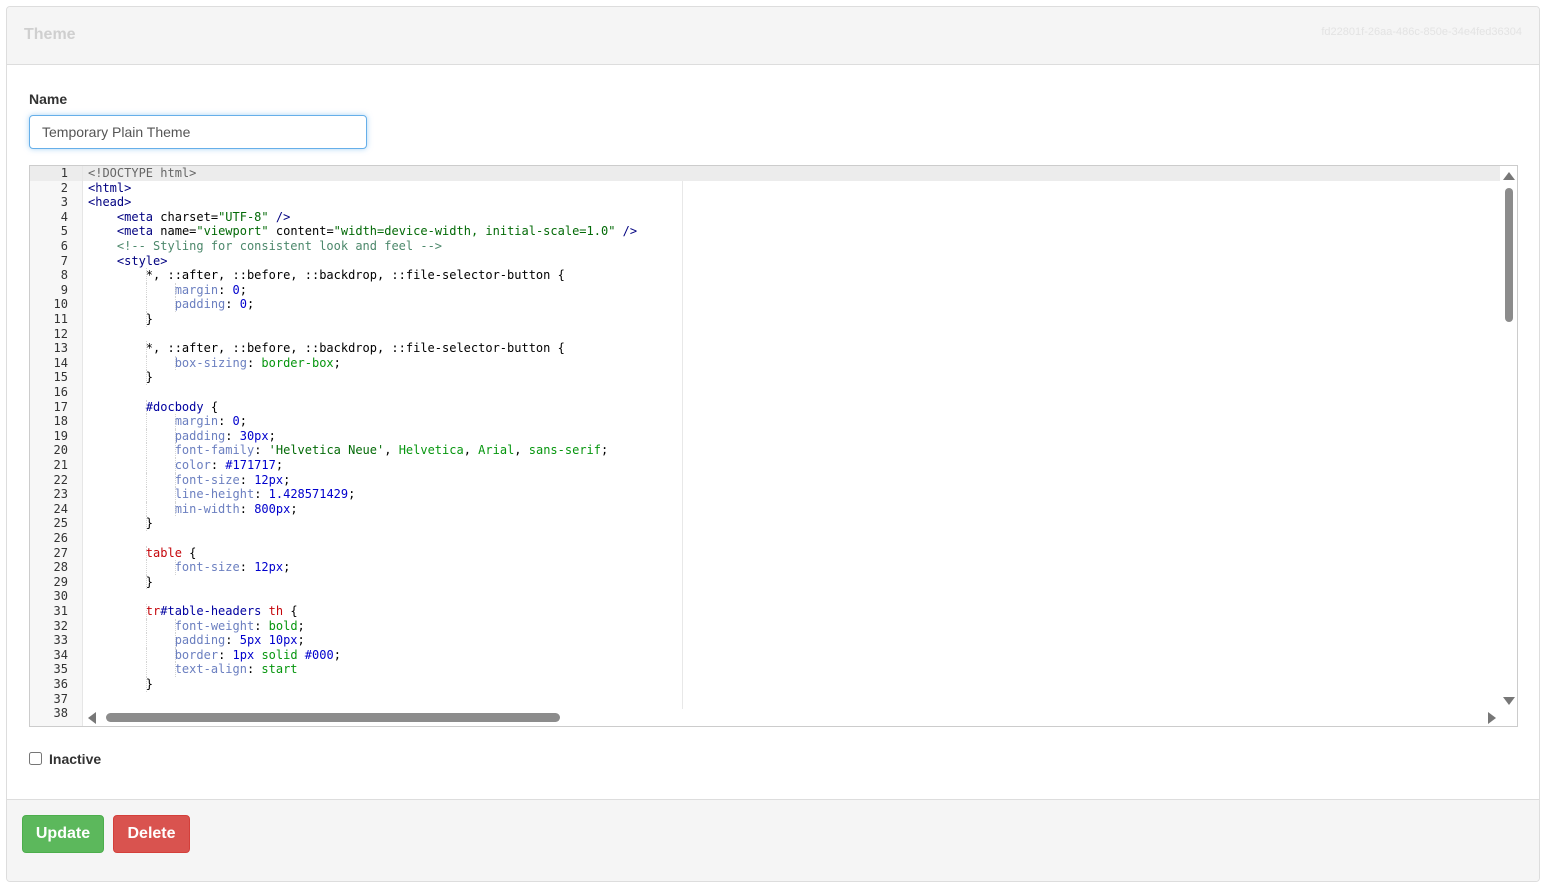  I want to click on record-id: fd22801f-26aa-486c-850e-34e4fed36304, so click(1421, 32).